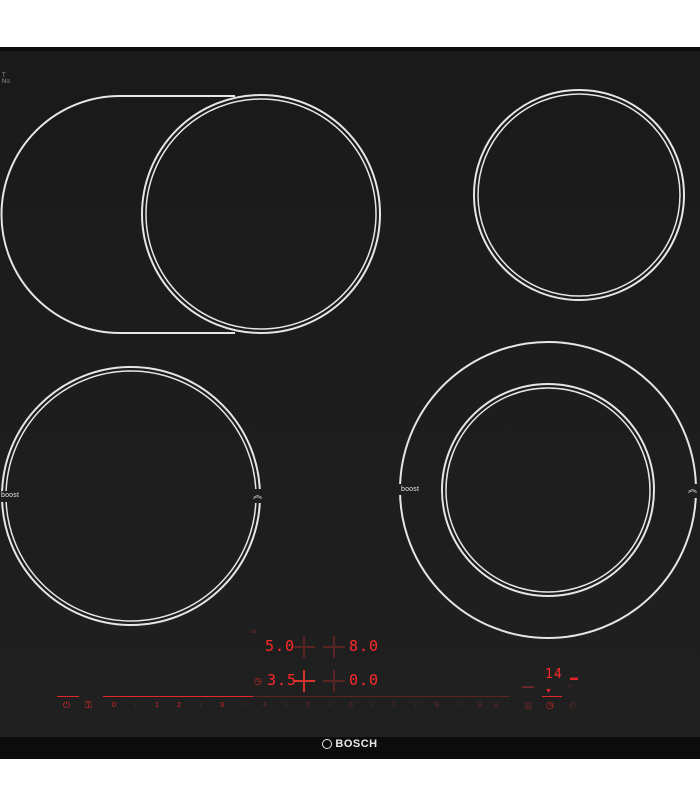  I want to click on power-level-2: 2, so click(179, 705).